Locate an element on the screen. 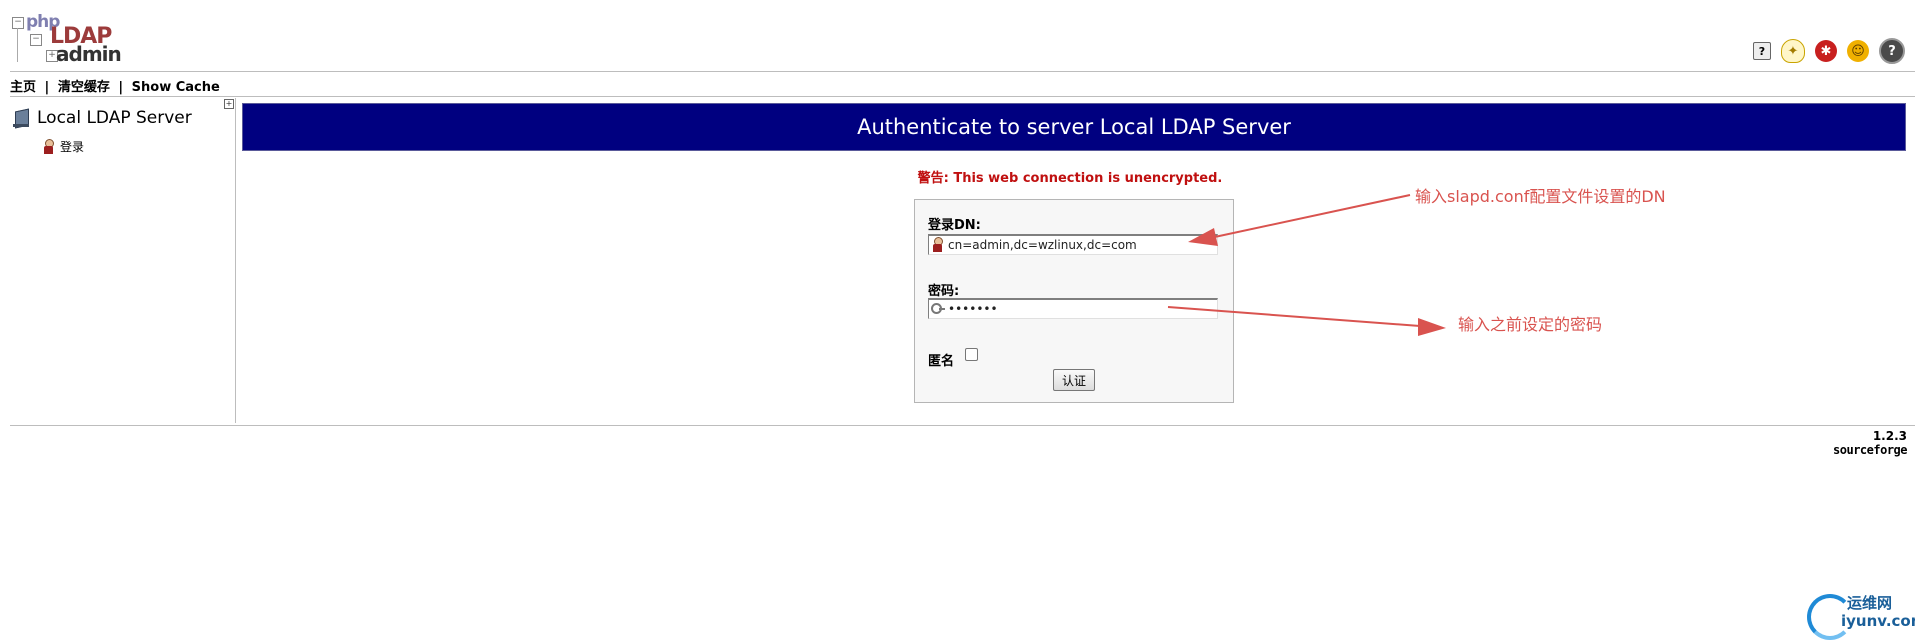 This screenshot has width=1915, height=644. footer-divider is located at coordinates (962, 425).